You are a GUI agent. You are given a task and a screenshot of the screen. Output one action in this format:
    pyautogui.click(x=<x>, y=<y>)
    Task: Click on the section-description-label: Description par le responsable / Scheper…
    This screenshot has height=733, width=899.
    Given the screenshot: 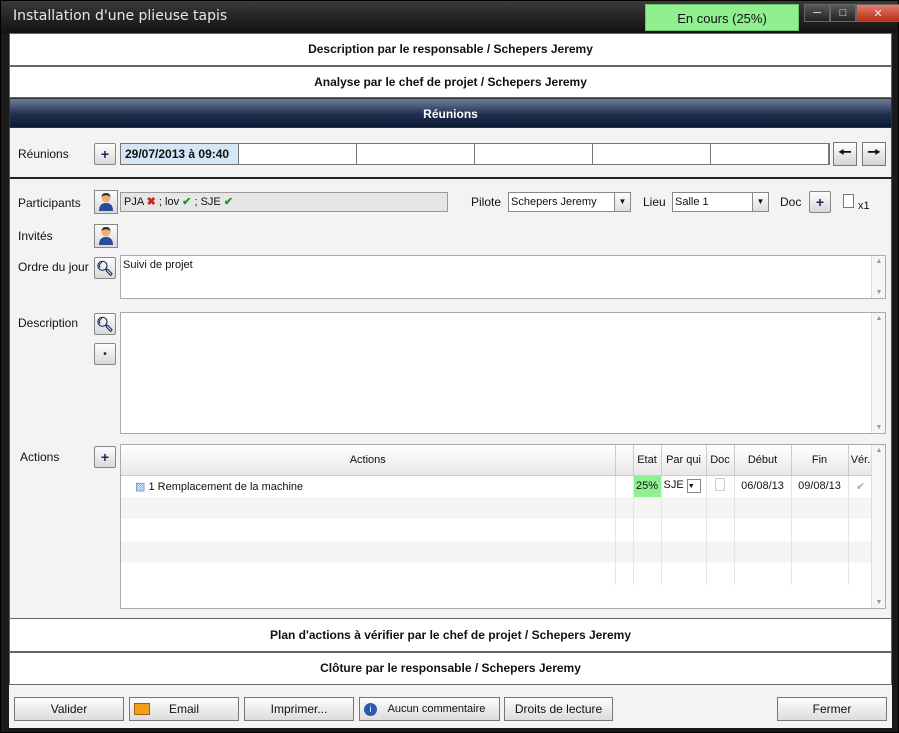 What is the action you would take?
    pyautogui.click(x=450, y=49)
    